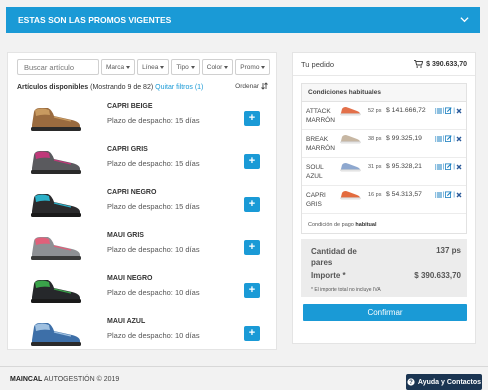  I want to click on product-item: MAUI GRIS Plazo de despacho: 10 días +, so click(142, 249).